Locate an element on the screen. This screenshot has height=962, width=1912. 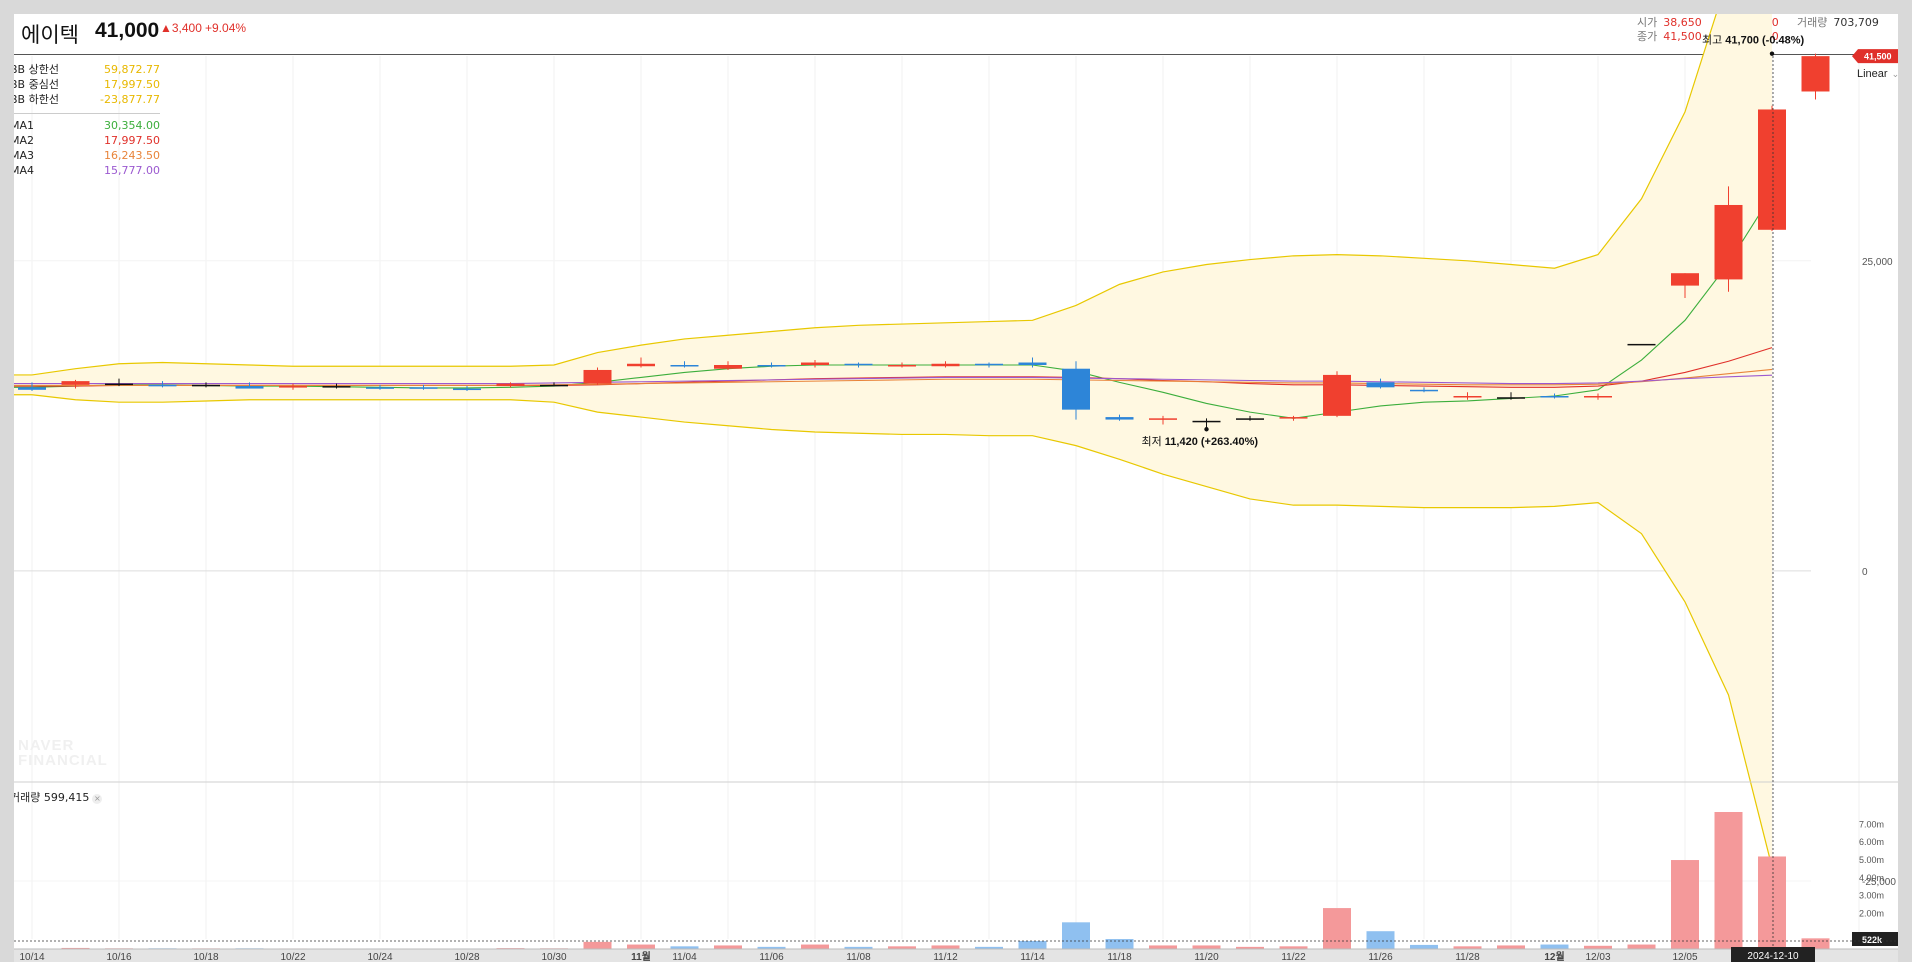
volume-tag-label: 522k is located at coordinates (1872, 940).